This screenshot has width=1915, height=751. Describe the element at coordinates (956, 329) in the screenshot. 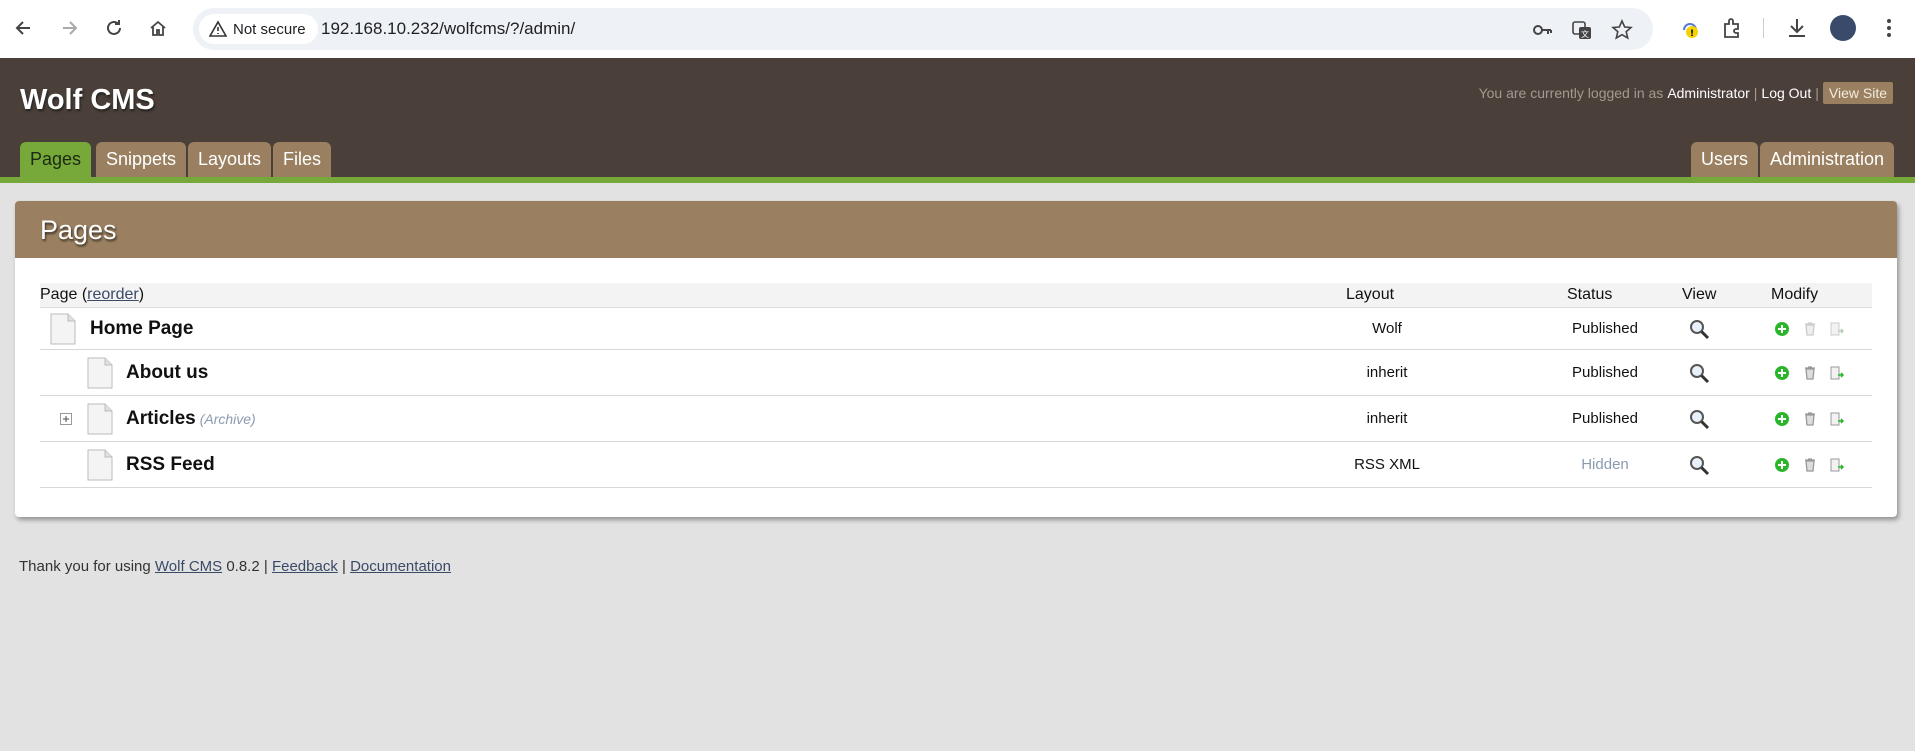

I see `table-row: Home Page Wolf Published` at that location.